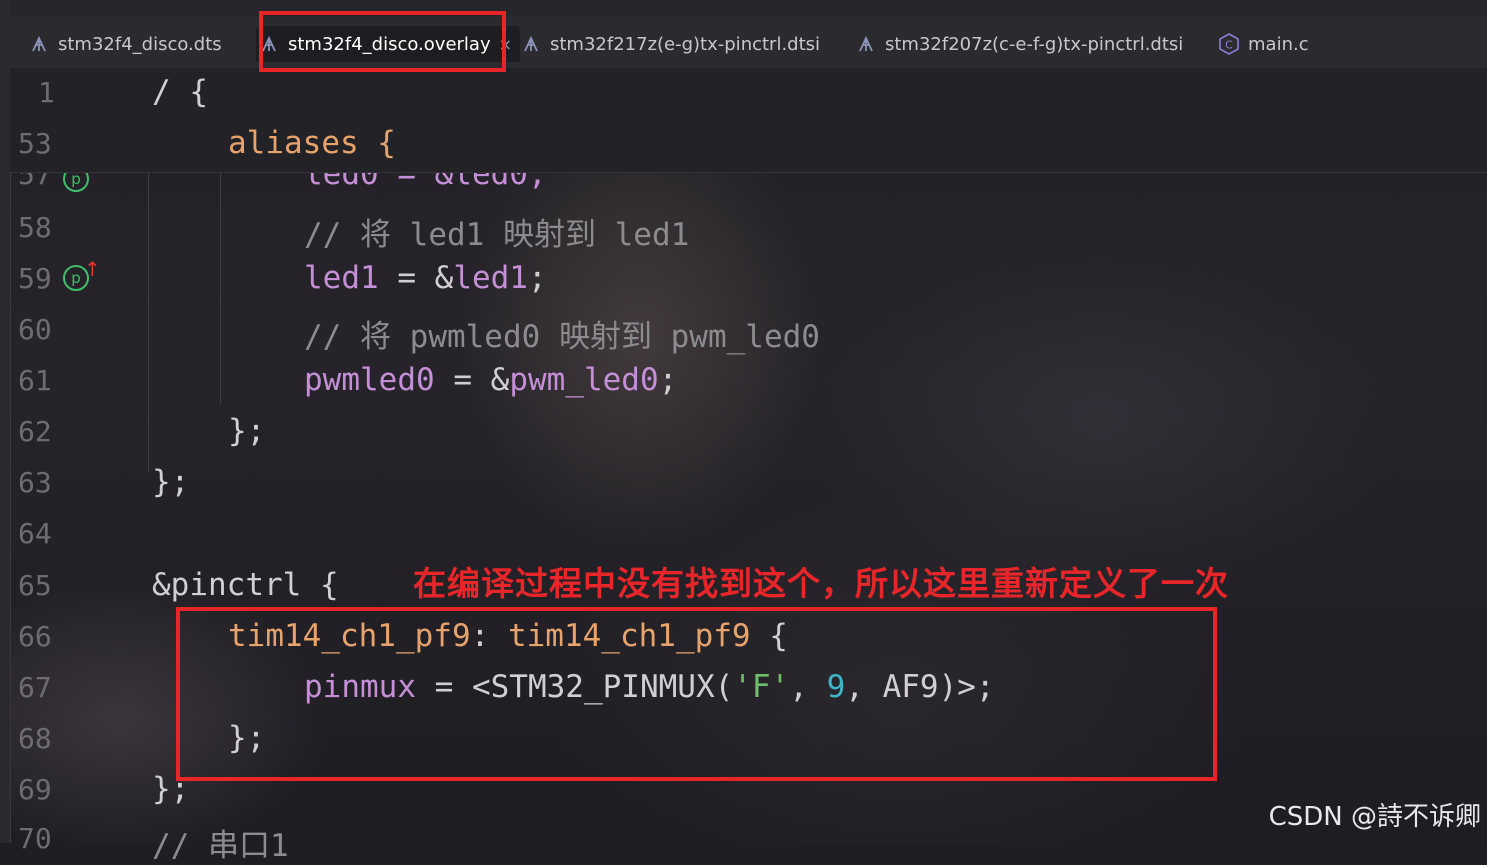 Image resolution: width=1487 pixels, height=865 pixels. What do you see at coordinates (1034, 44) in the screenshot?
I see `tab-label: stm32f207z(c-e-f-g)tx-pinctrl.dtsi` at bounding box center [1034, 44].